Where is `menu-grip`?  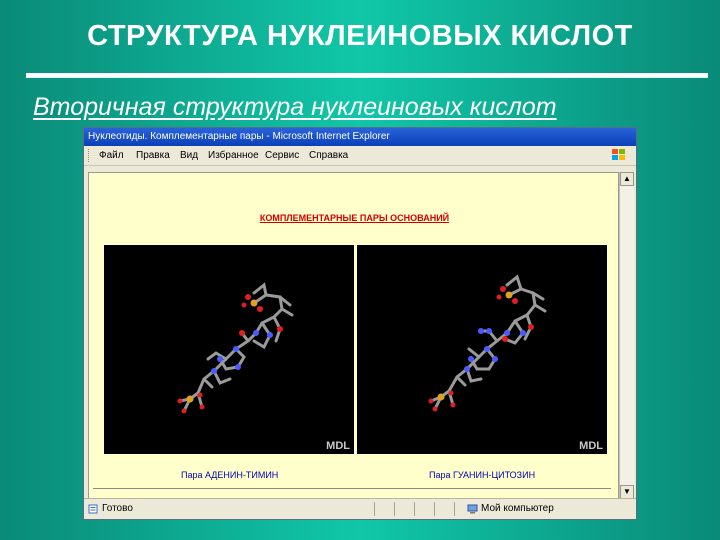 menu-grip is located at coordinates (90, 155).